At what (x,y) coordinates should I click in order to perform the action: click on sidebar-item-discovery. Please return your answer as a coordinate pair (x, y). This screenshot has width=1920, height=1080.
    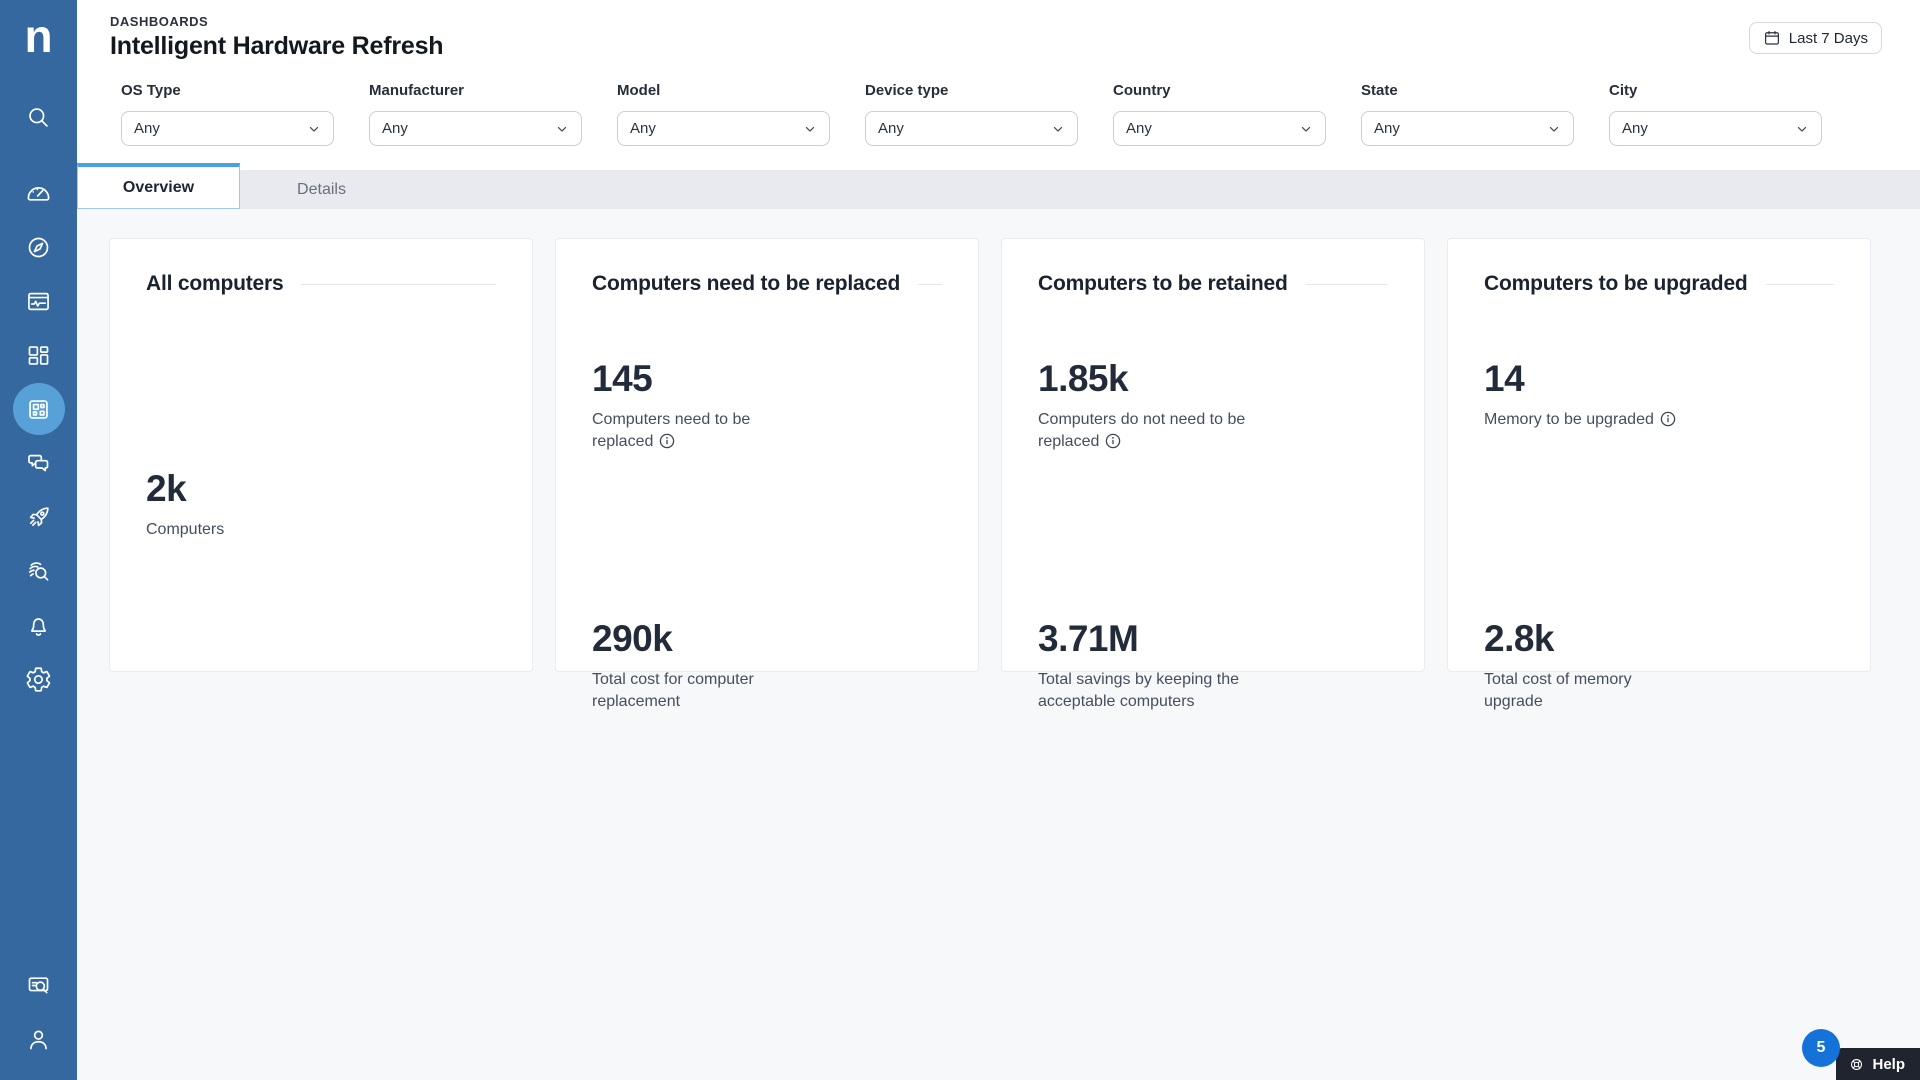
    Looking at the image, I should click on (38, 247).